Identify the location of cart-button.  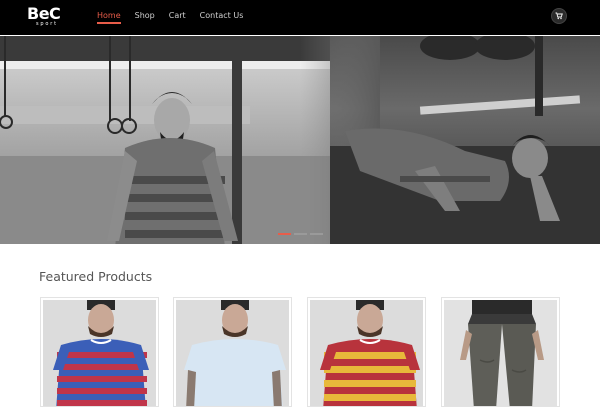
(559, 16).